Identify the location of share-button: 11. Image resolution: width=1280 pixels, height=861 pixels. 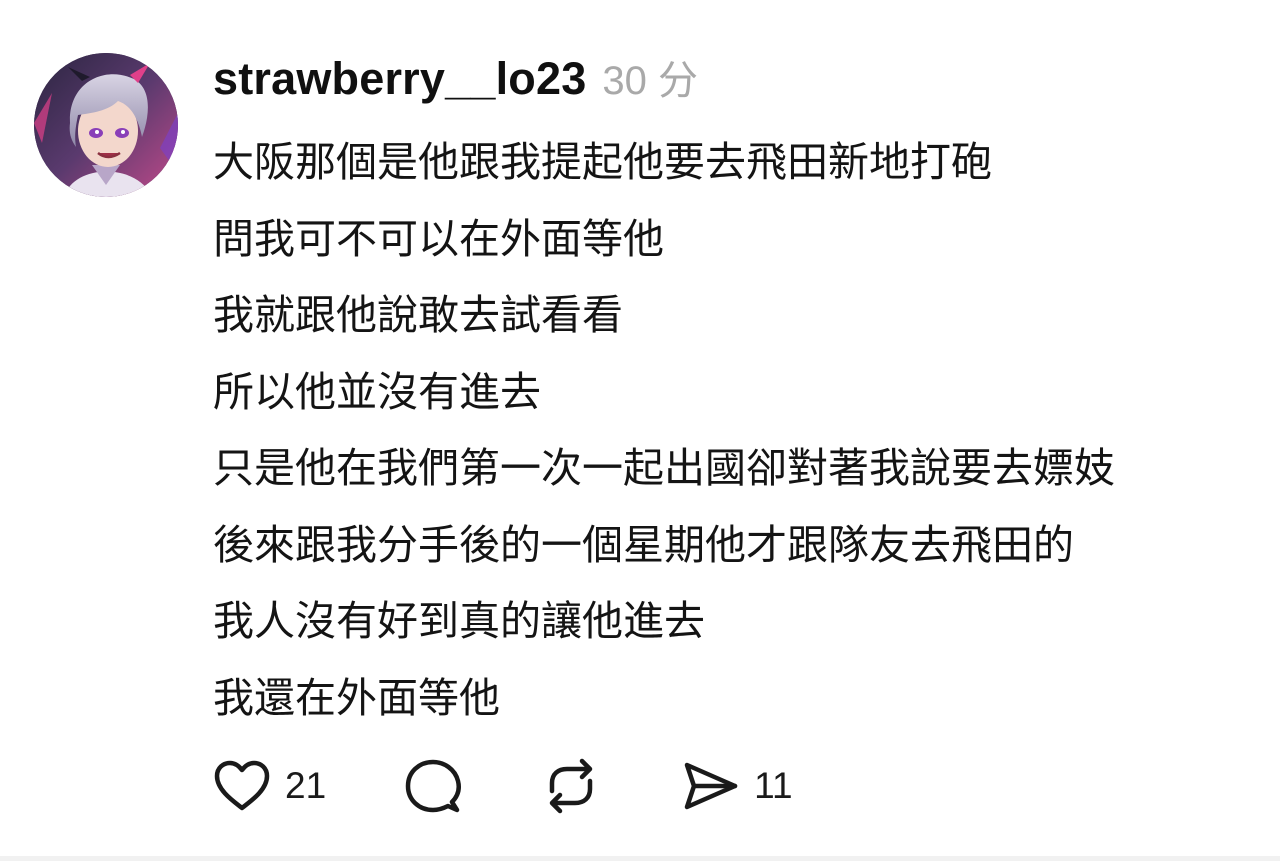
(737, 786).